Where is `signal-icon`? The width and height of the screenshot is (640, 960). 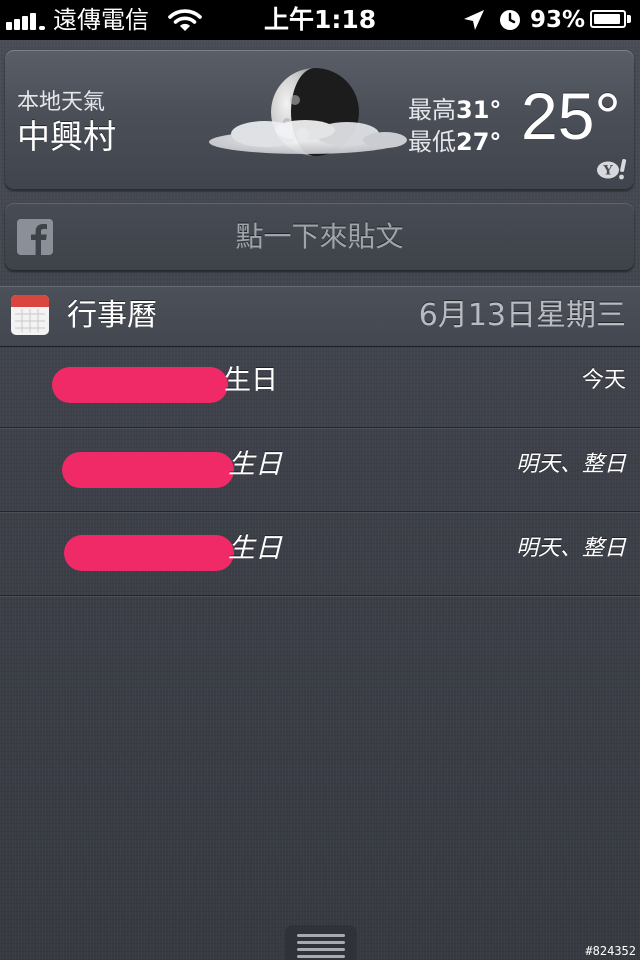 signal-icon is located at coordinates (28, 20).